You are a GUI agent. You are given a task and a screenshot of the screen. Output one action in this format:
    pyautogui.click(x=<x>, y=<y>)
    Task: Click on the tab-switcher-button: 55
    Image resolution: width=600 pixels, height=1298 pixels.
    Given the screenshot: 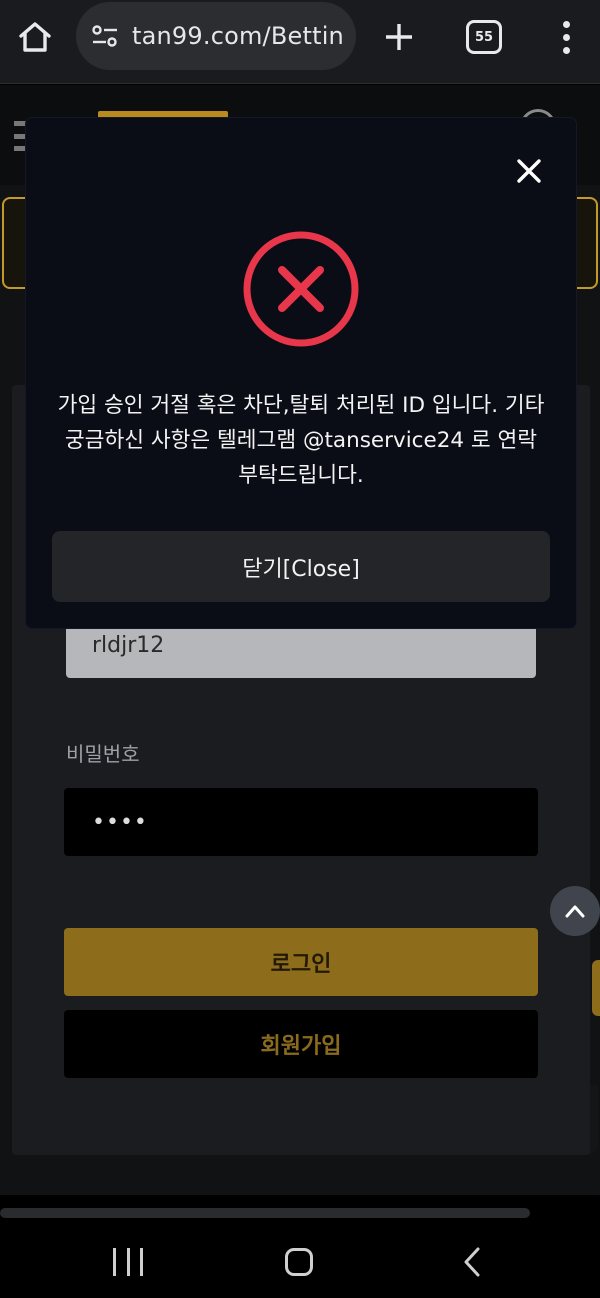 What is the action you would take?
    pyautogui.click(x=484, y=37)
    